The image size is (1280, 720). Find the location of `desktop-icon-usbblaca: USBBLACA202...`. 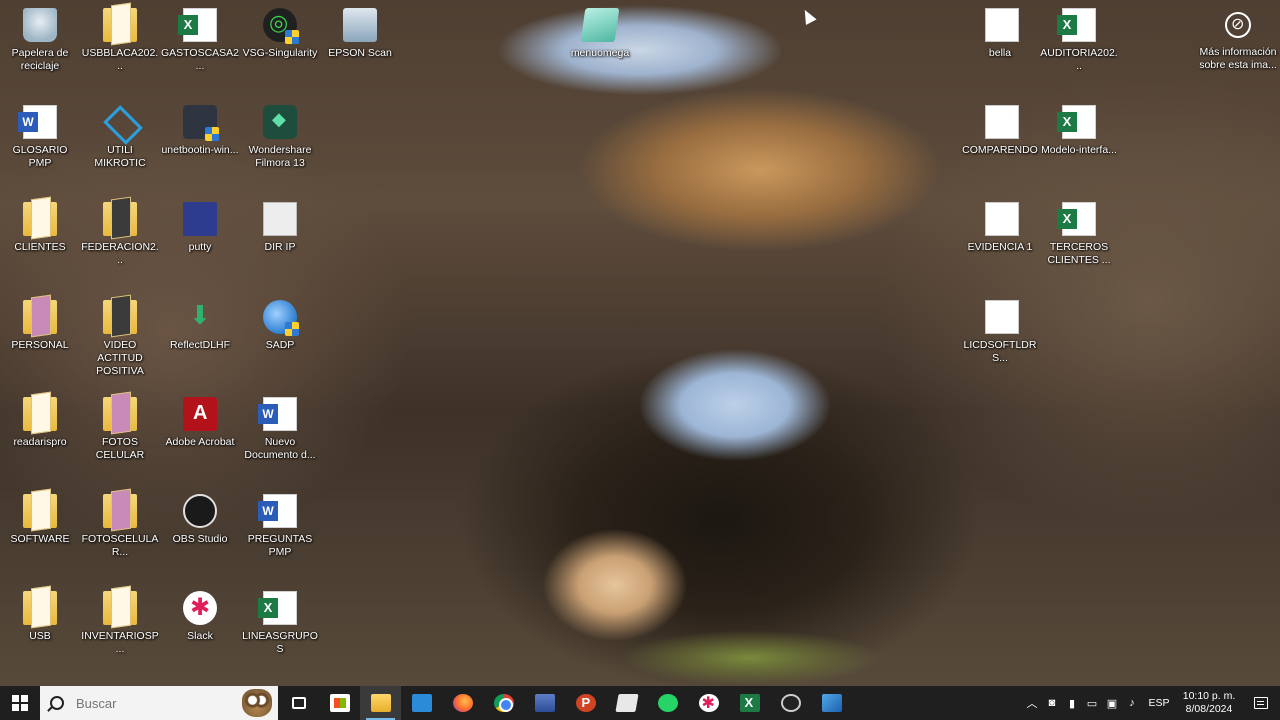

desktop-icon-usbblaca: USBBLACA202... is located at coordinates (120, 48).